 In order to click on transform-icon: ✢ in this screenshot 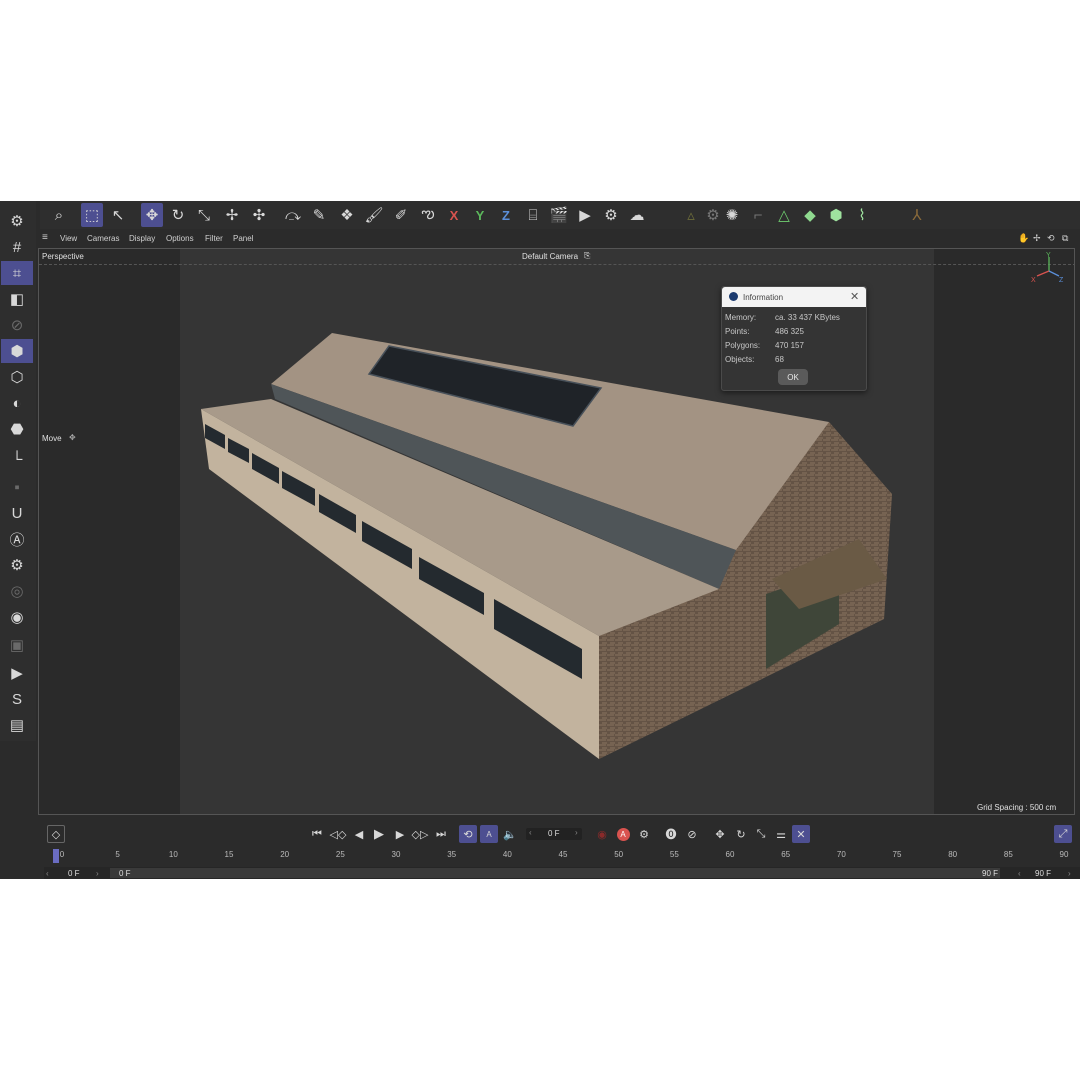, I will do `click(232, 215)`.